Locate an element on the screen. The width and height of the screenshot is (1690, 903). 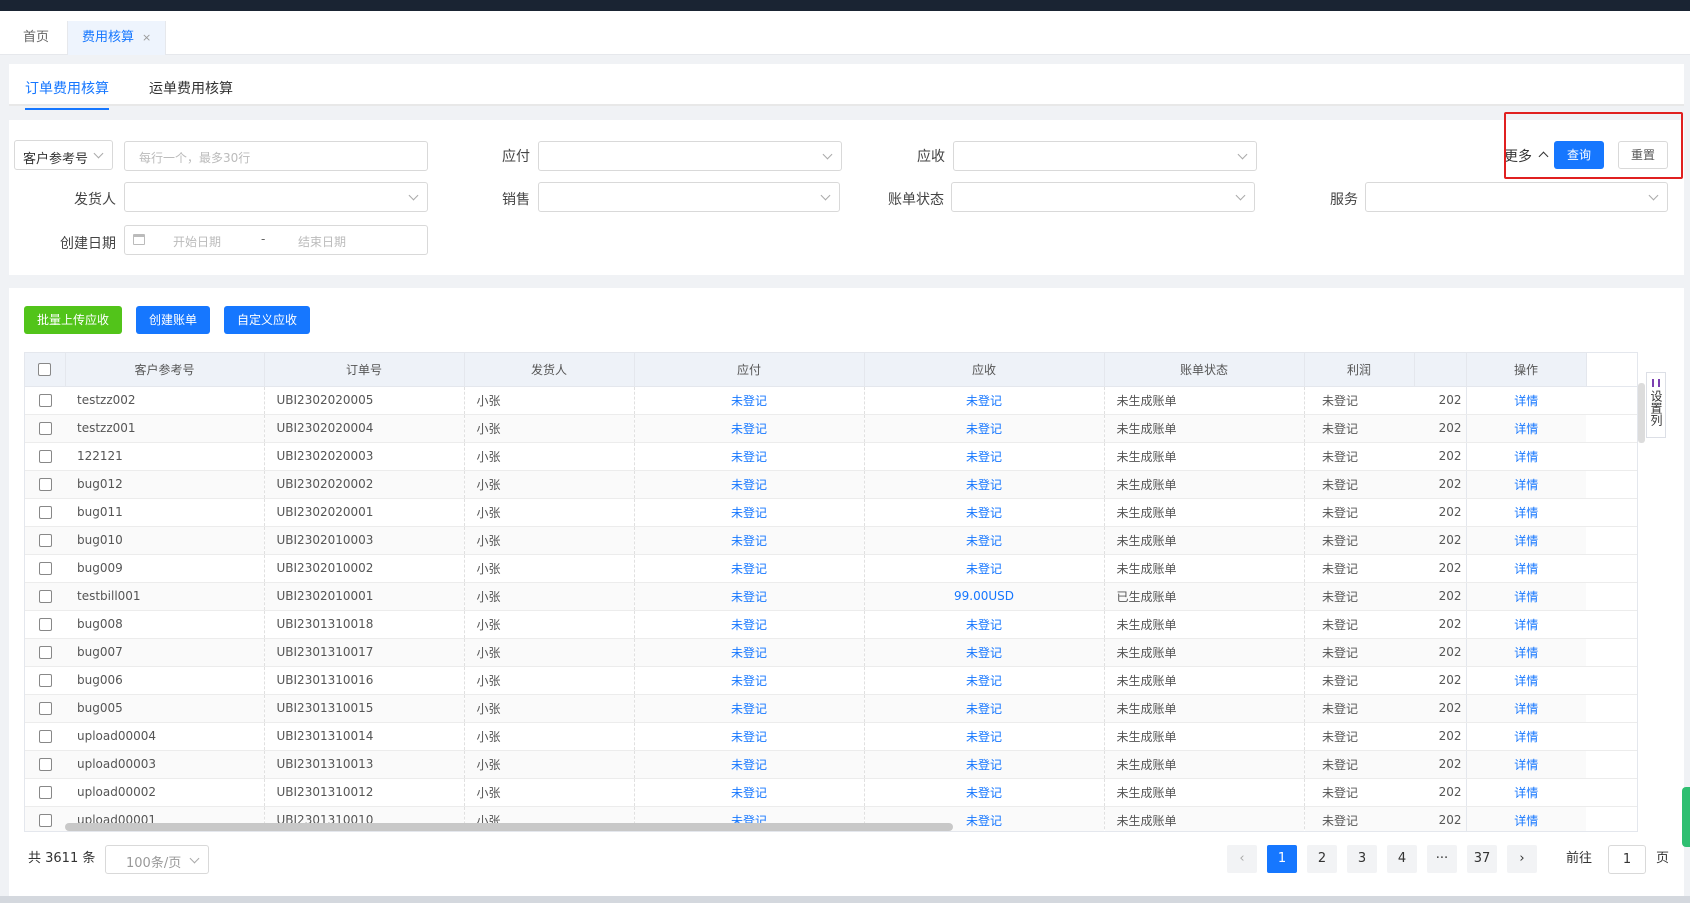
date-range-picker: 开始日期 - 结束日期 is located at coordinates (276, 240).